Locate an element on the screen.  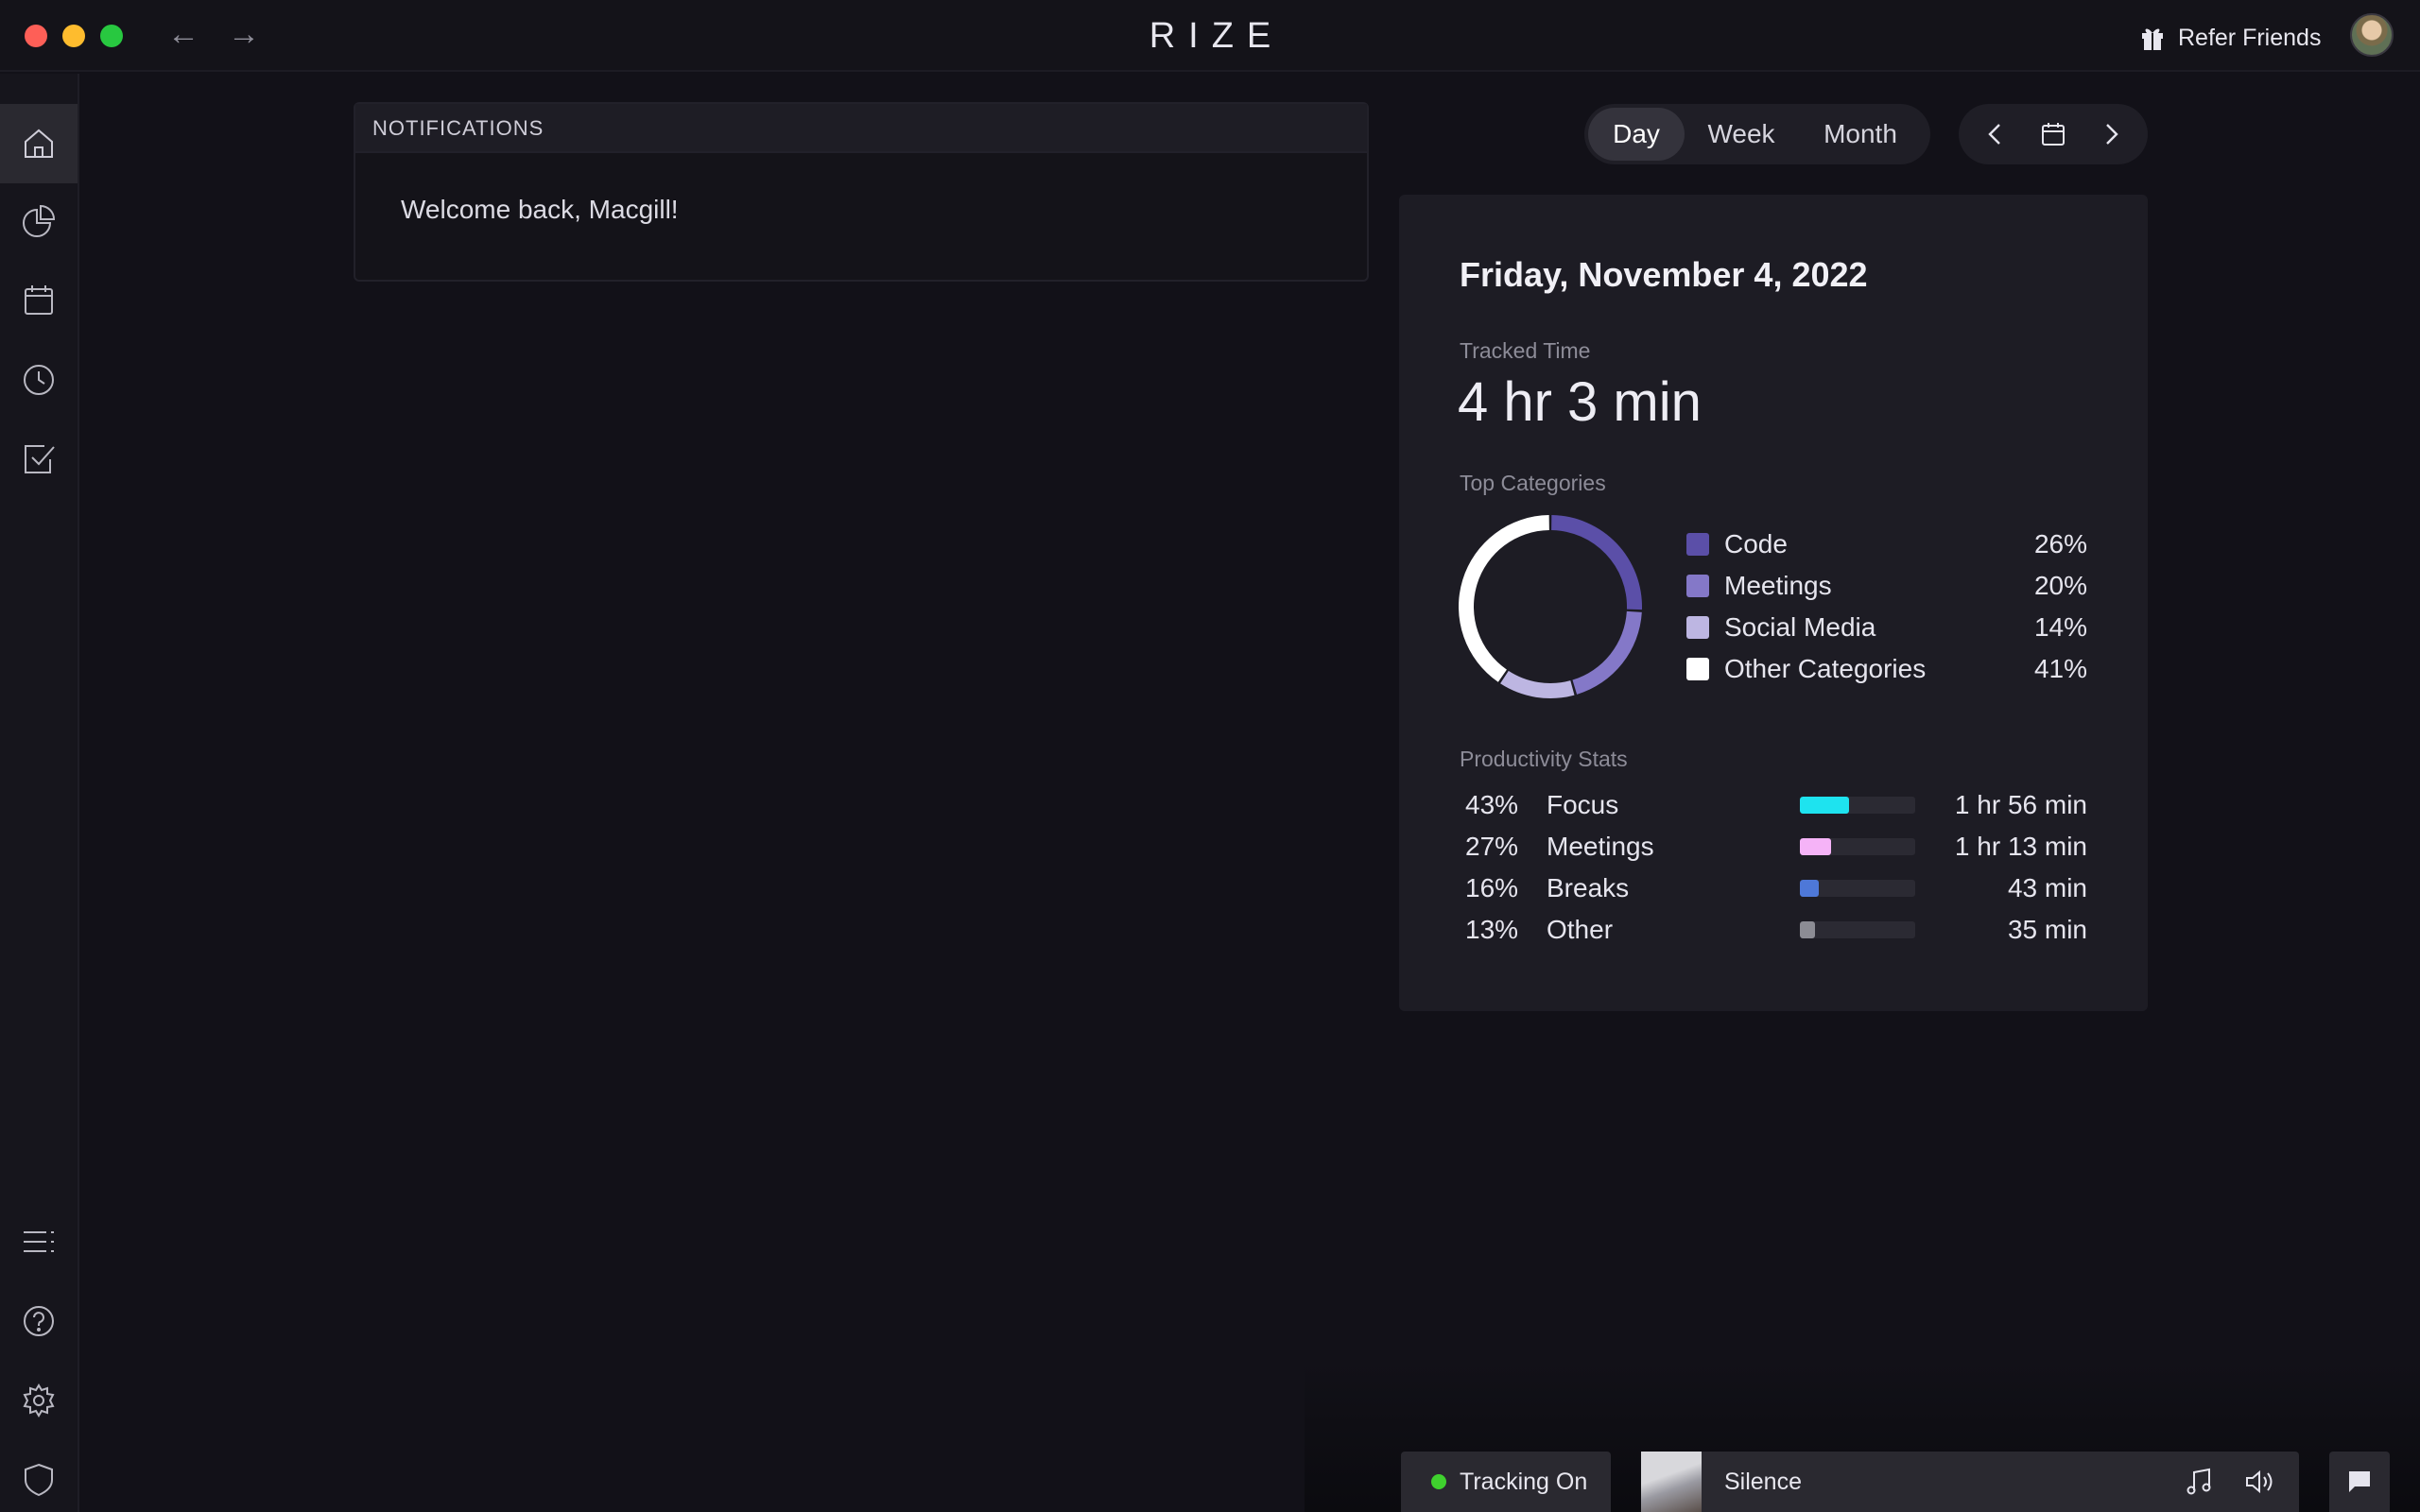
tracking-status-label: Tracking On is located at coordinates (1524, 1481).